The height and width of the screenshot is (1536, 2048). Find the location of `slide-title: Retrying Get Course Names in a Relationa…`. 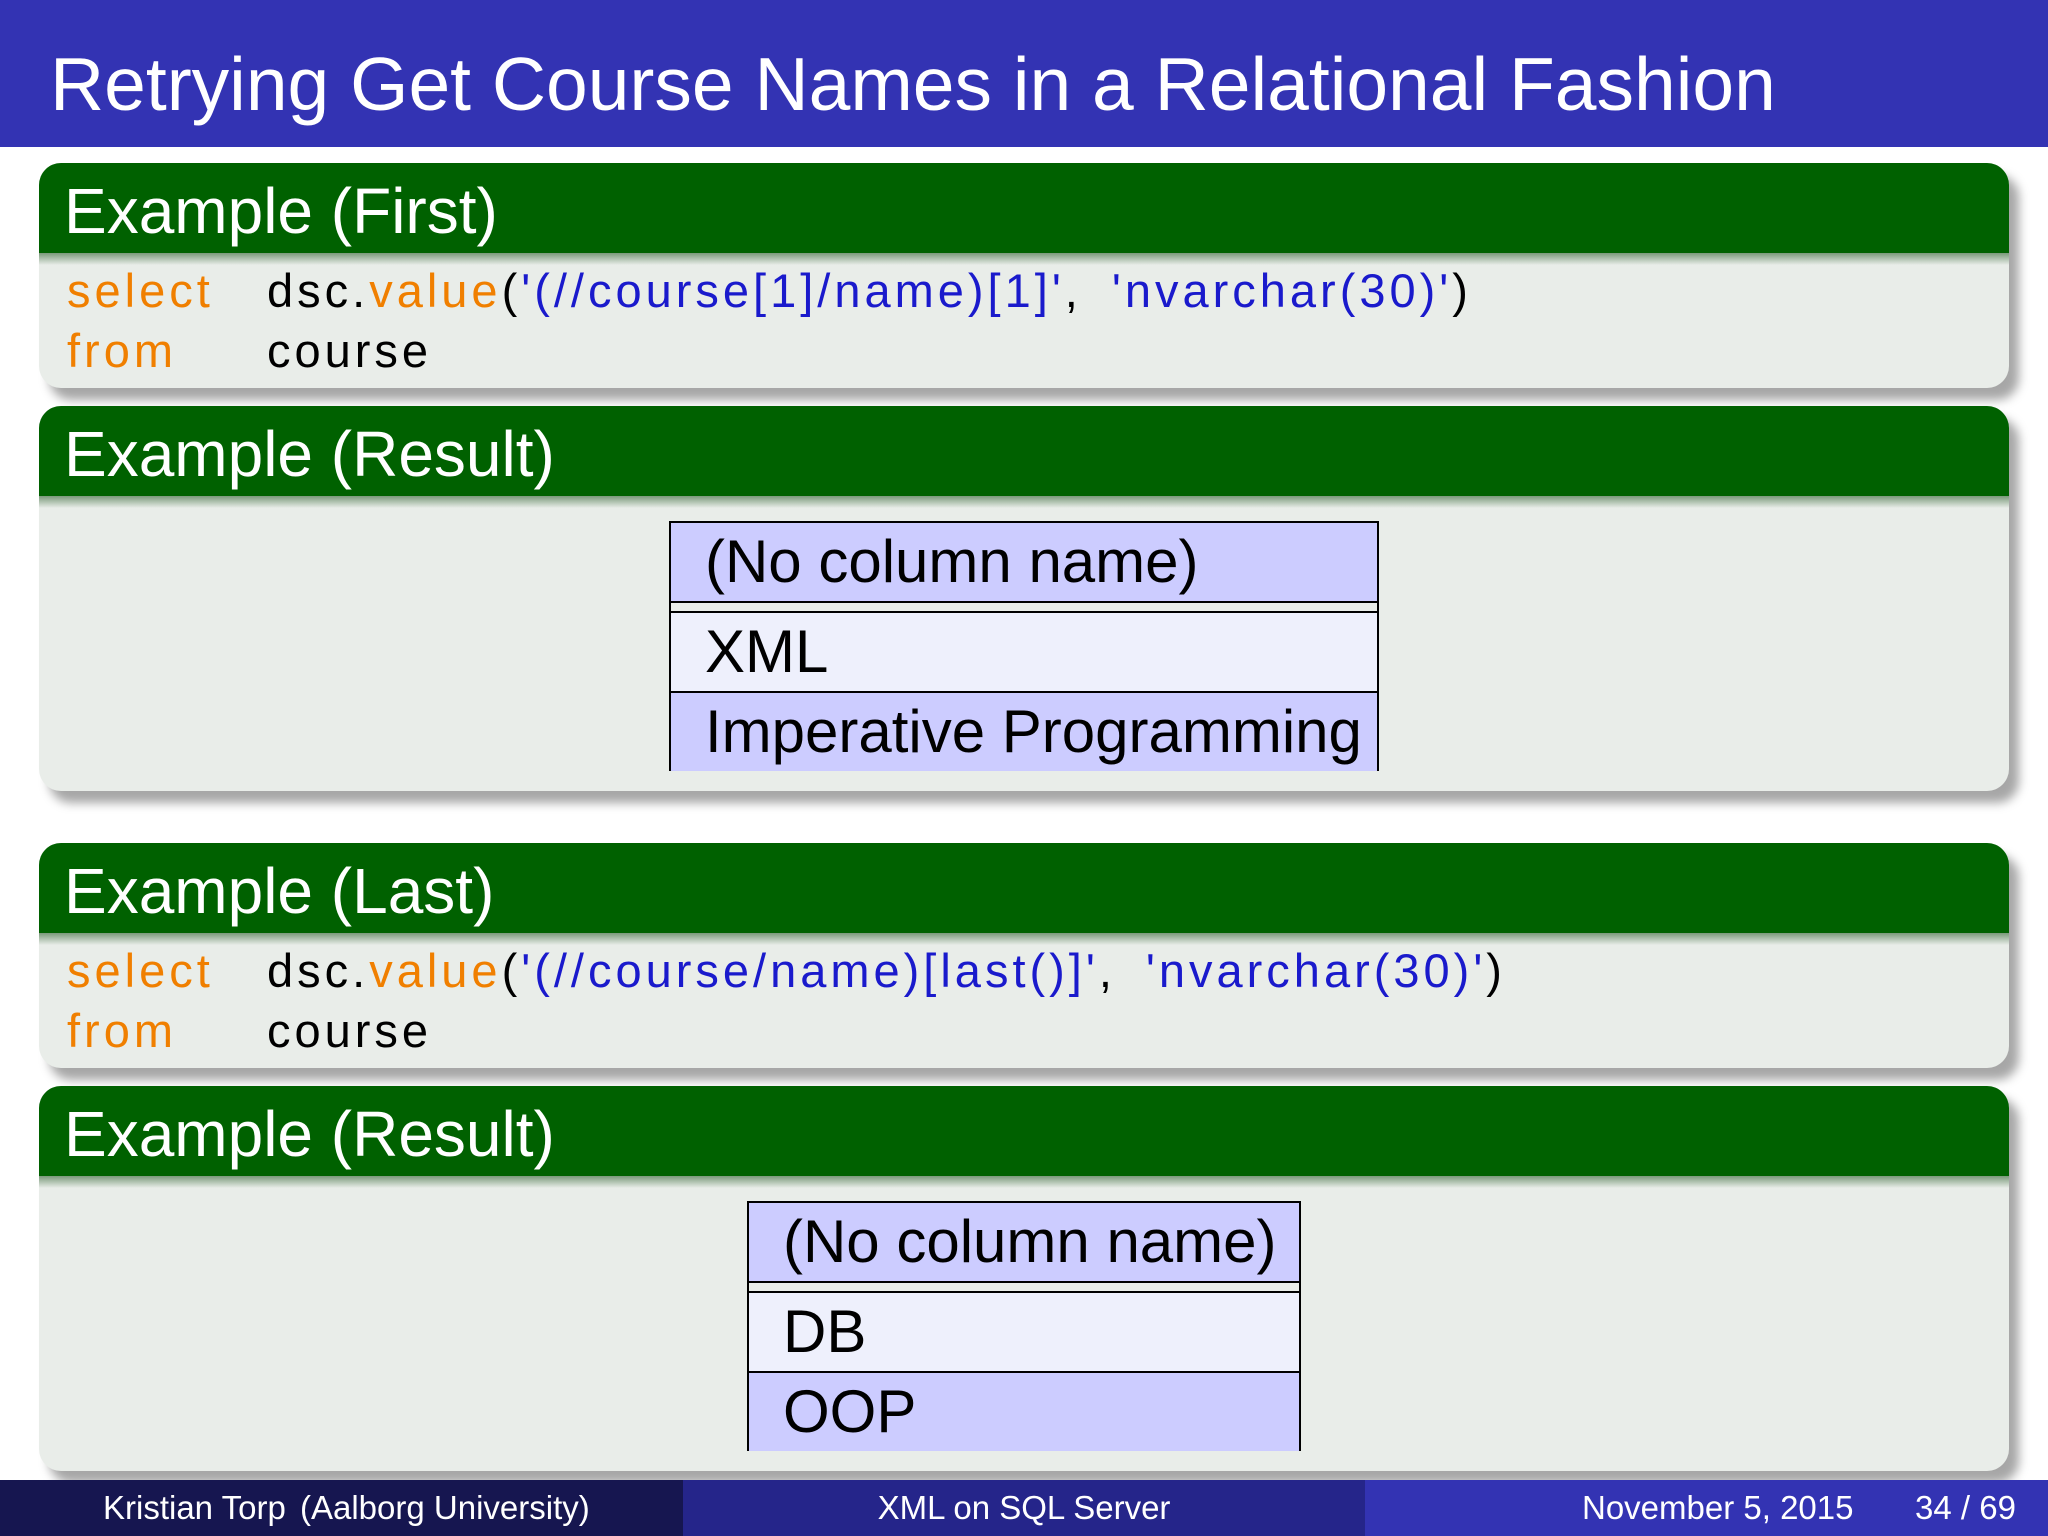

slide-title: Retrying Get Course Names in a Relationa… is located at coordinates (913, 84).